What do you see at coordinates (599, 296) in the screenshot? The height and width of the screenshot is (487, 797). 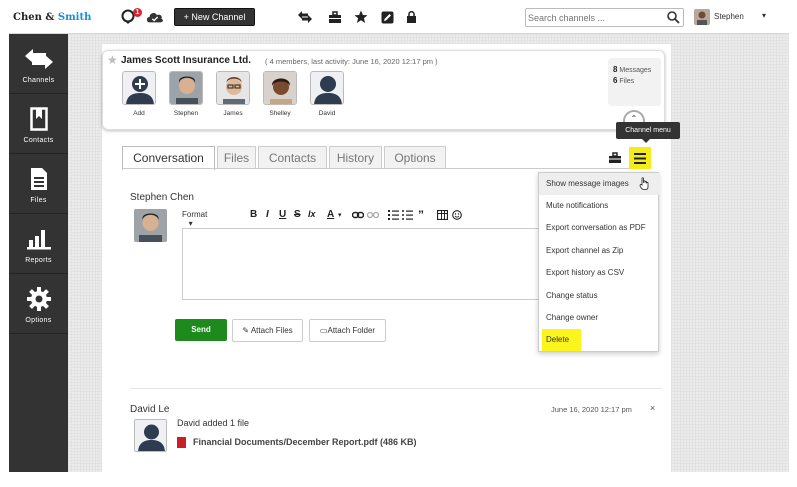 I see `menu-item-change-status: Change status` at bounding box center [599, 296].